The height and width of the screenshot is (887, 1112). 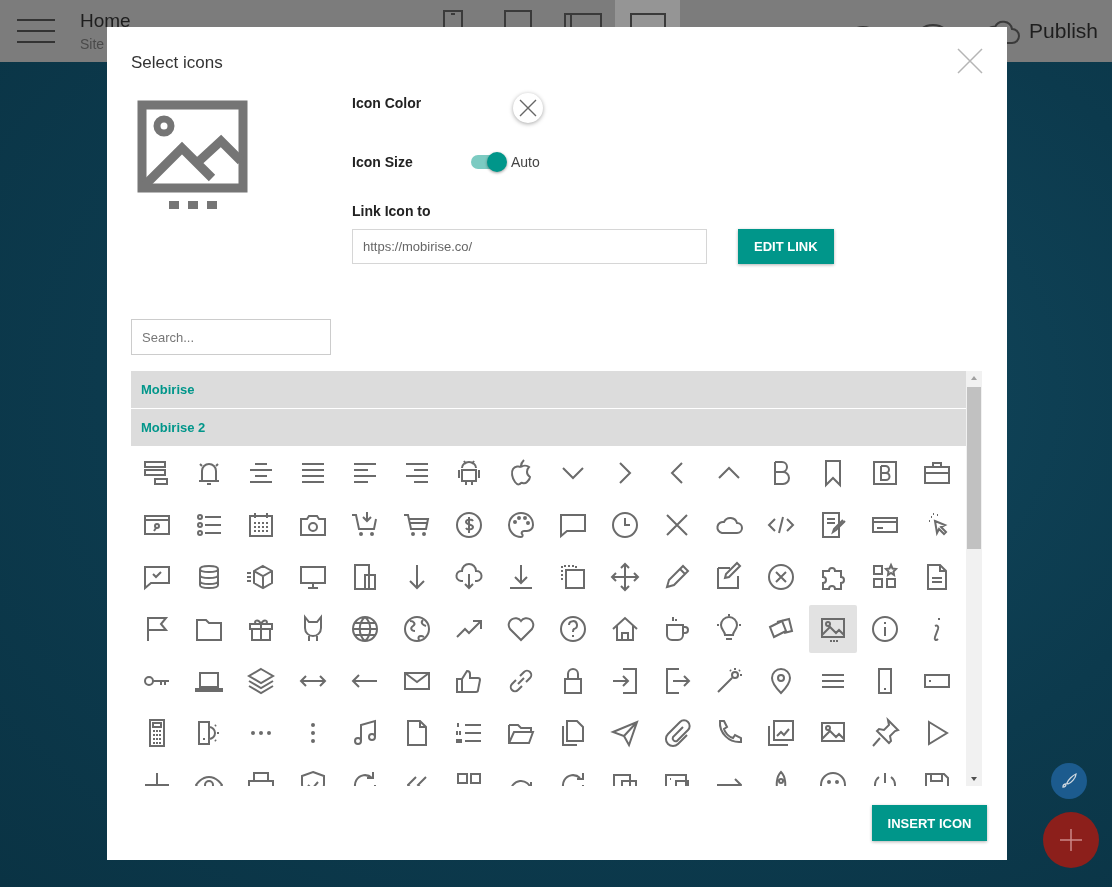 What do you see at coordinates (529, 246) in the screenshot?
I see `link-field: https://mobirise.co/` at bounding box center [529, 246].